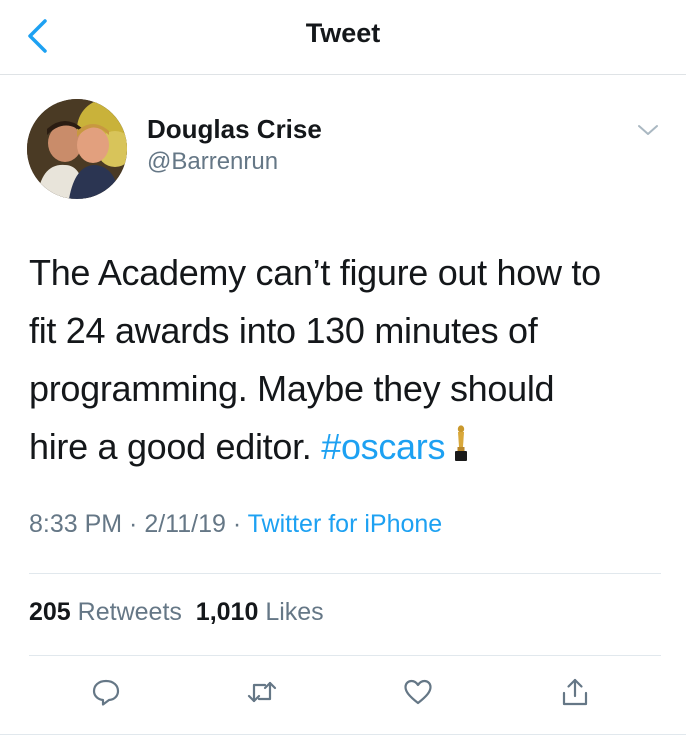  Describe the element at coordinates (294, 612) in the screenshot. I see `likes-label: Likes` at that location.